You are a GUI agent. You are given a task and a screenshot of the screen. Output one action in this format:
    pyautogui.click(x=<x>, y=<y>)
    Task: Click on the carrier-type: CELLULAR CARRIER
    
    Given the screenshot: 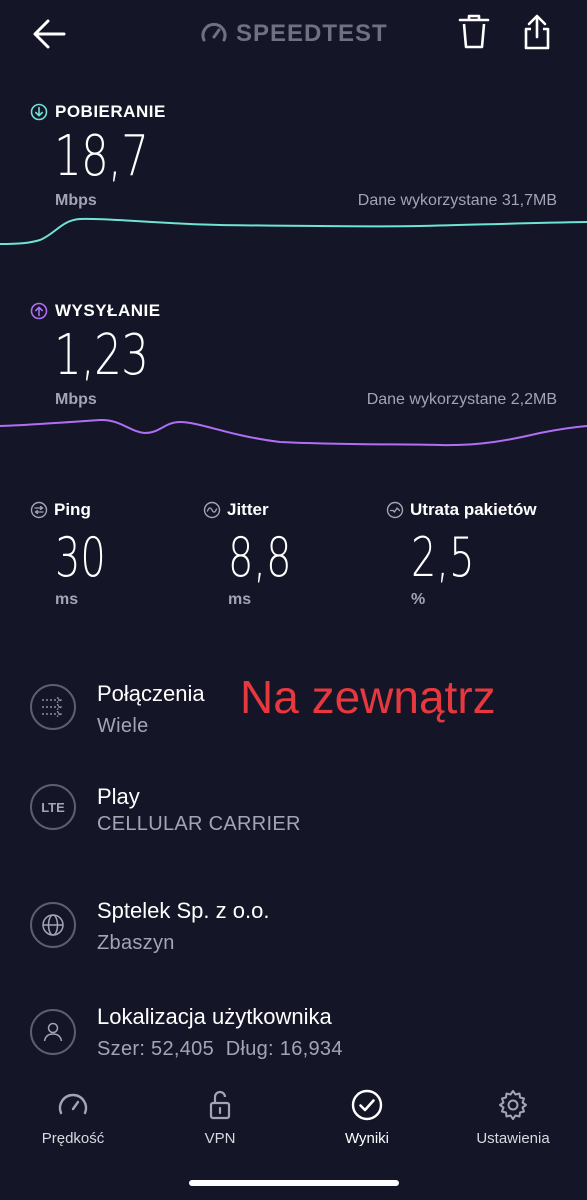 What is the action you would take?
    pyautogui.click(x=199, y=824)
    